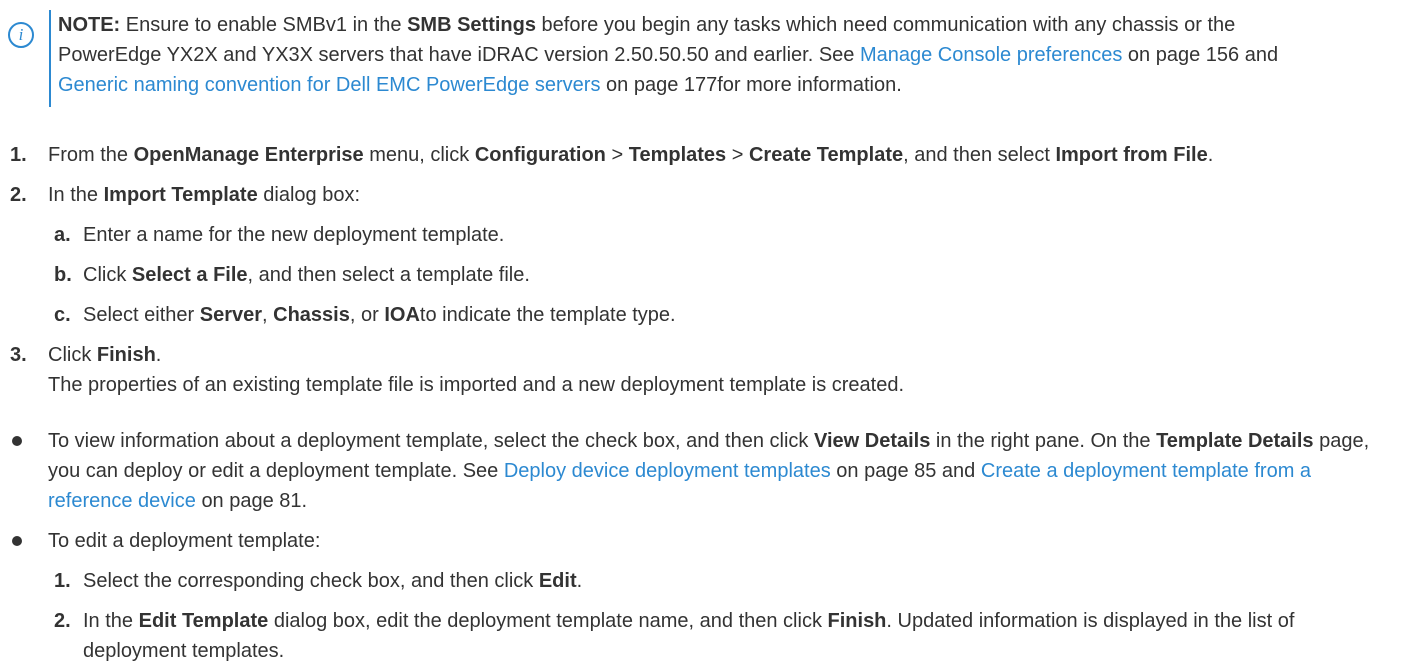 The width and height of the screenshot is (1404, 666). I want to click on button-term-edit: Edit, so click(557, 581).